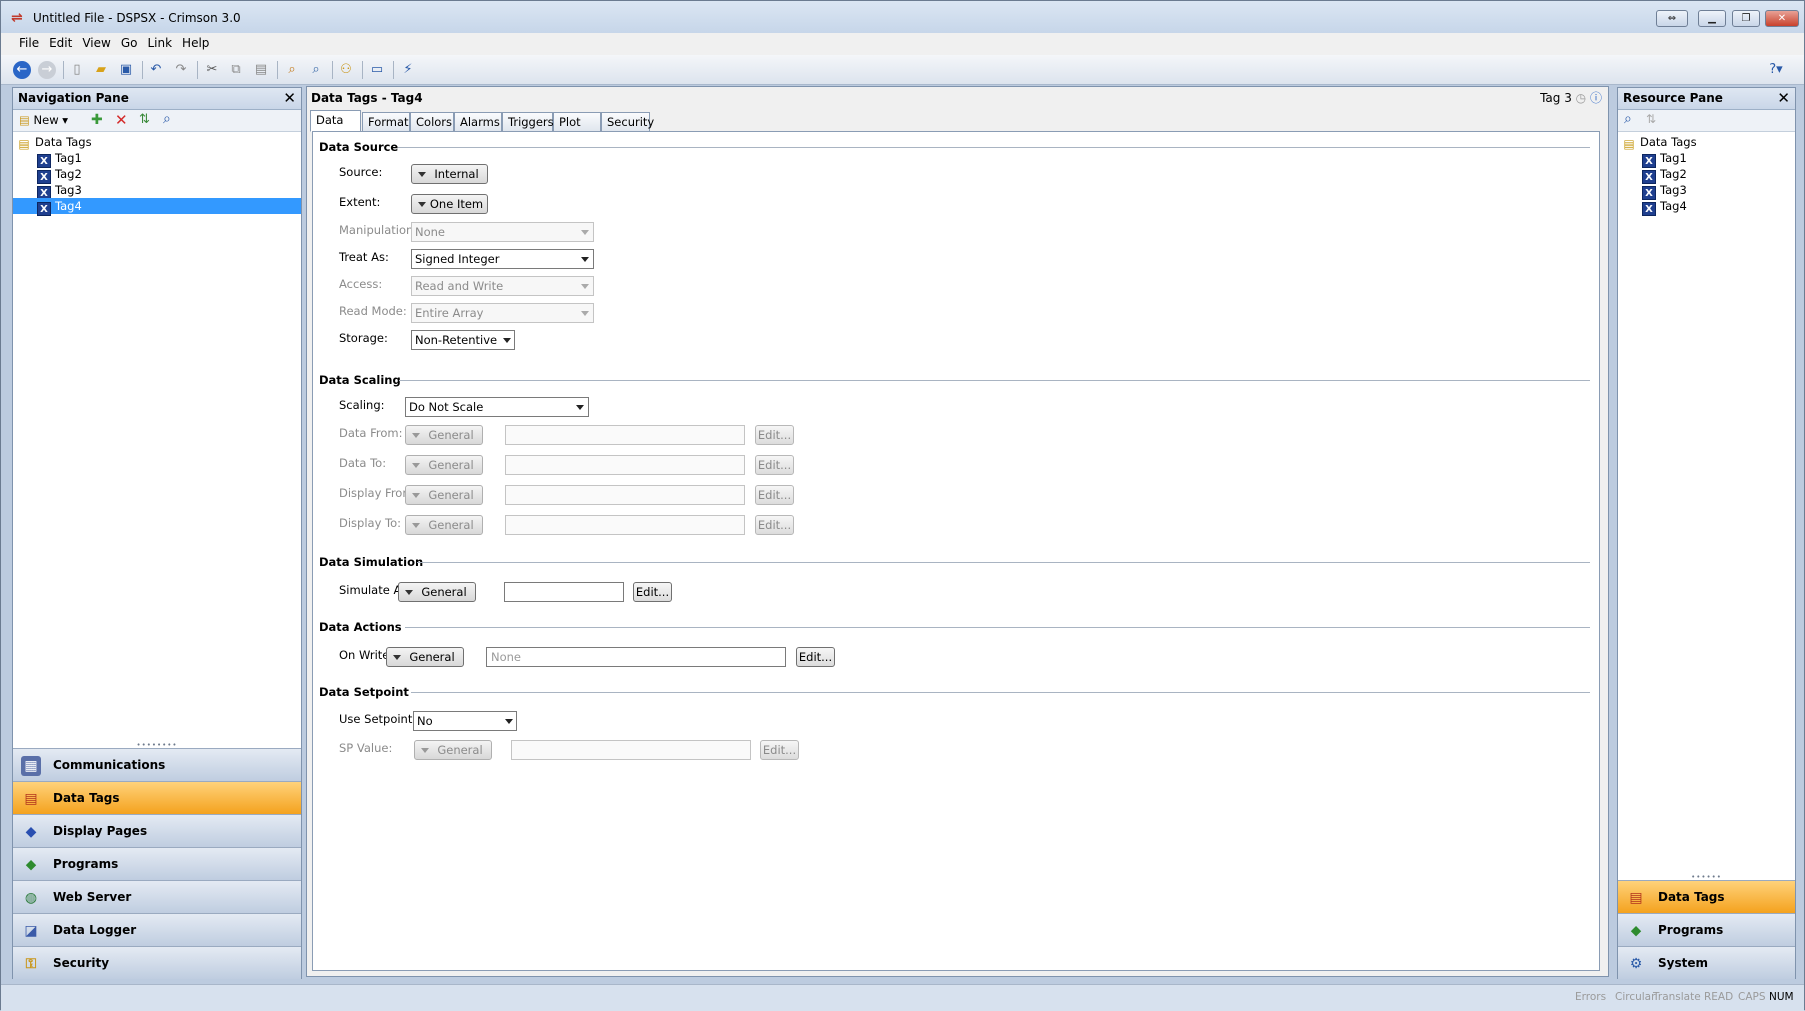 This screenshot has height=1011, width=1805. What do you see at coordinates (157, 896) in the screenshot?
I see `category-web-server: ◍ Web Server` at bounding box center [157, 896].